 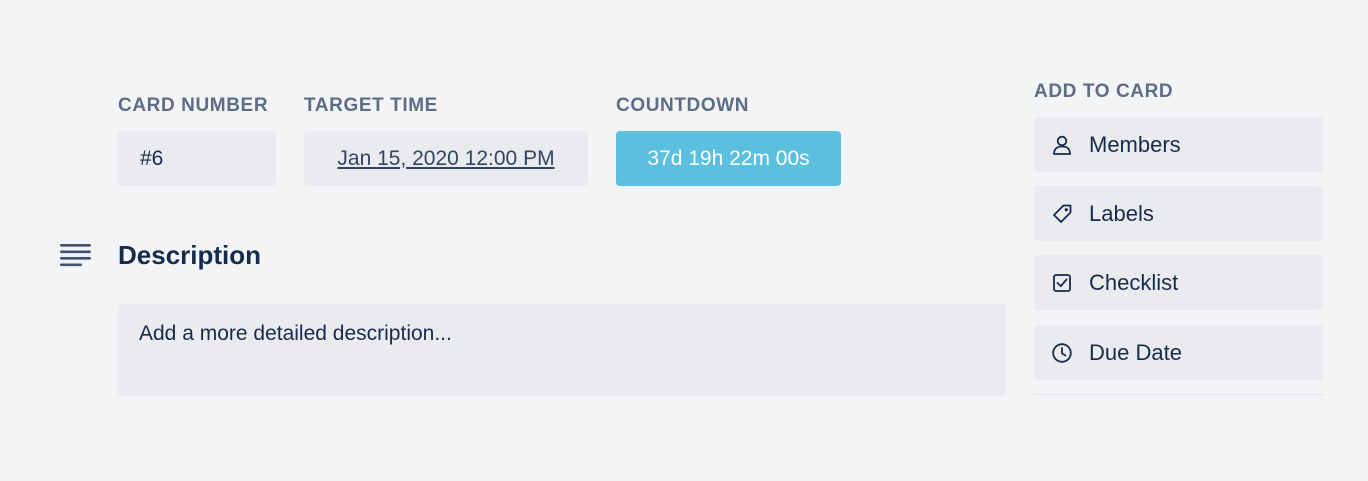 What do you see at coordinates (1135, 144) in the screenshot?
I see `members-label: Members` at bounding box center [1135, 144].